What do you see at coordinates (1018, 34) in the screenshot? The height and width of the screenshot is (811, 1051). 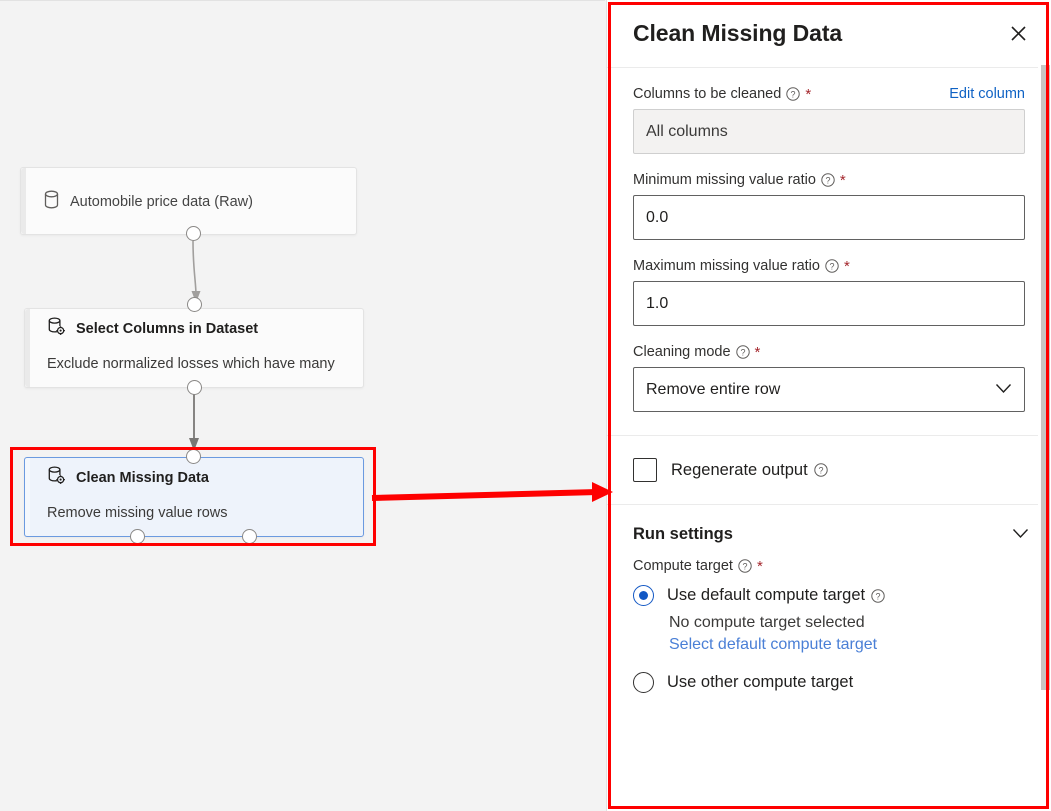 I see `close-icon` at bounding box center [1018, 34].